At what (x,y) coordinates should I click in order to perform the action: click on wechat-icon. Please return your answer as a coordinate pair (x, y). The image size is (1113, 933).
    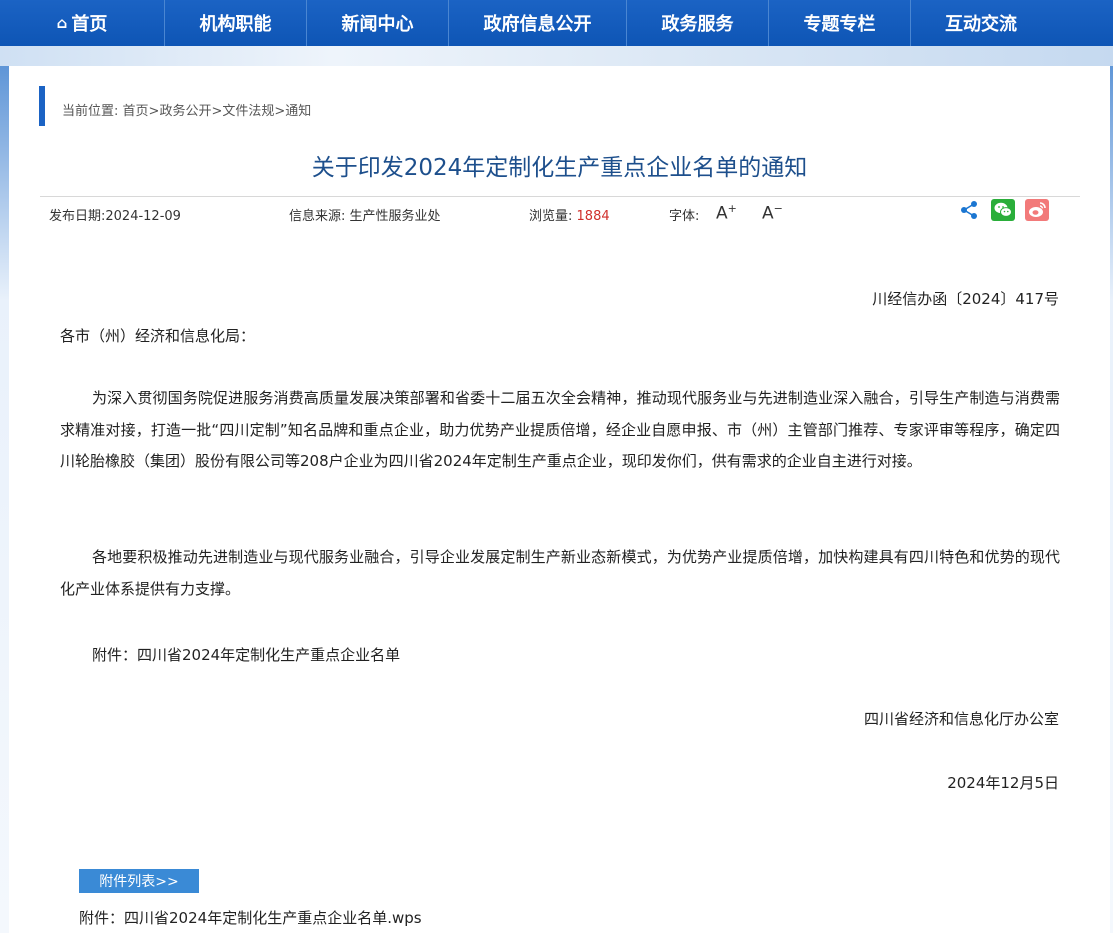
    Looking at the image, I should click on (1003, 210).